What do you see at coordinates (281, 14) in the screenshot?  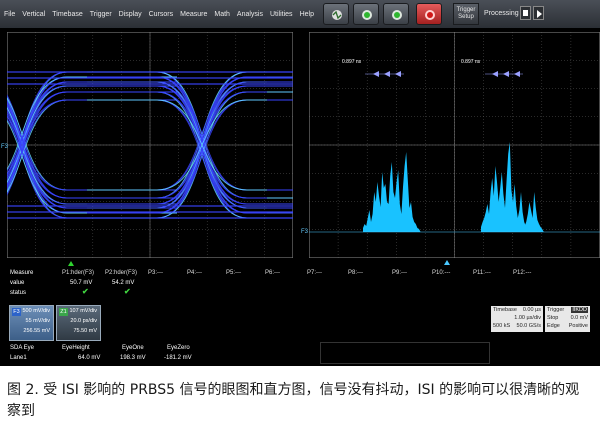 I see `menu-utilities: Utilities` at bounding box center [281, 14].